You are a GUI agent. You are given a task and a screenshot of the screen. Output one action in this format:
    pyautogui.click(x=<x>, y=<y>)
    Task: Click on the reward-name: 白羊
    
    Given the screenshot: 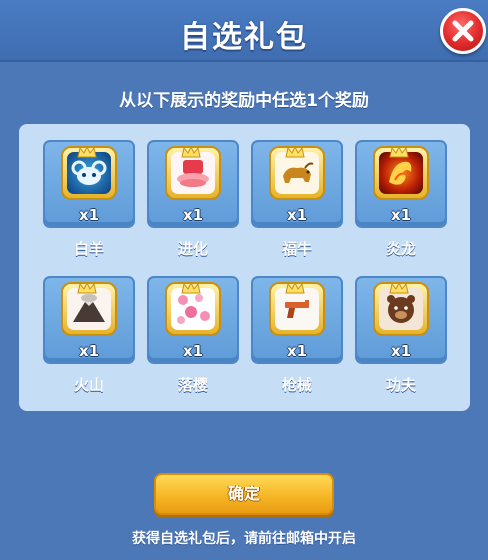 What is the action you would take?
    pyautogui.click(x=88, y=249)
    